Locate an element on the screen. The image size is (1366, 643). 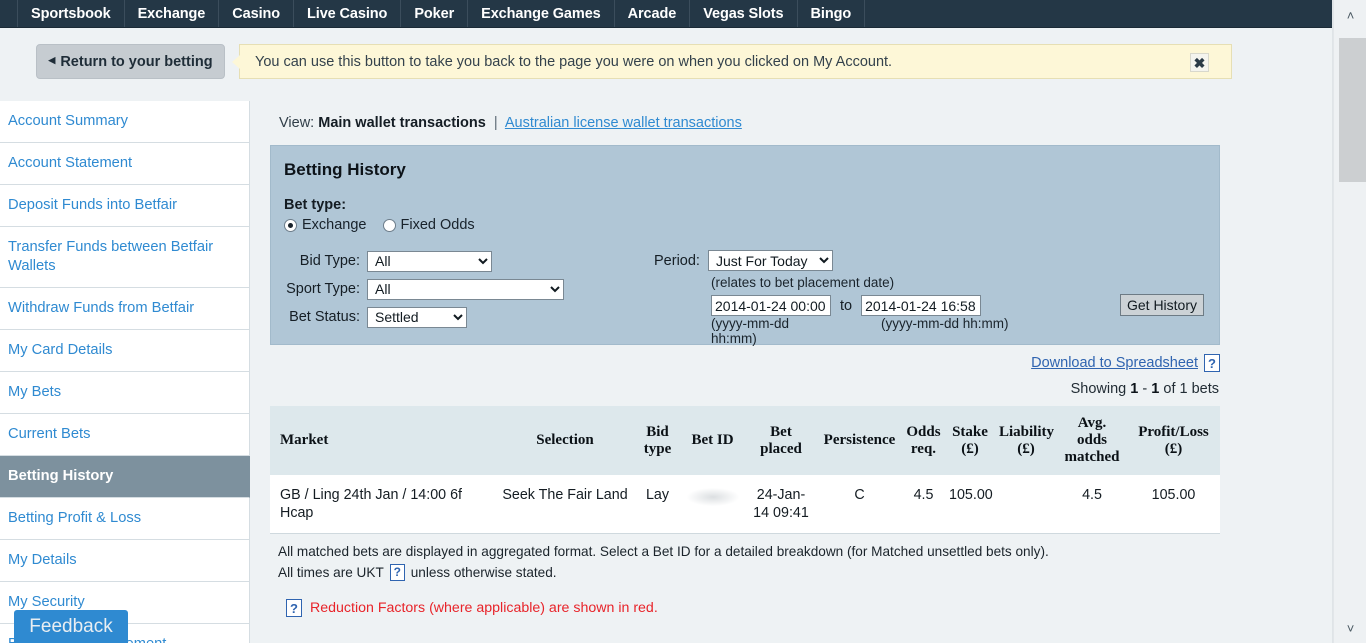
view-australian-wallet-link: Australian license wallet transactions is located at coordinates (623, 123).